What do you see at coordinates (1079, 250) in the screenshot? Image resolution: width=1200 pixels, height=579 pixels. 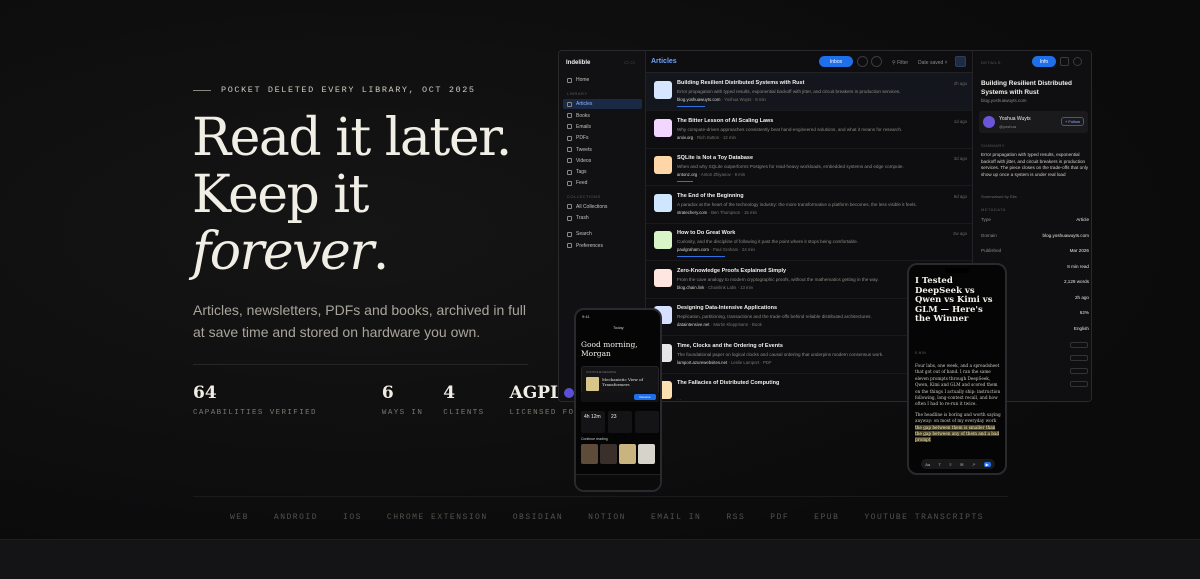 I see `metadata-value: Mar 2026` at bounding box center [1079, 250].